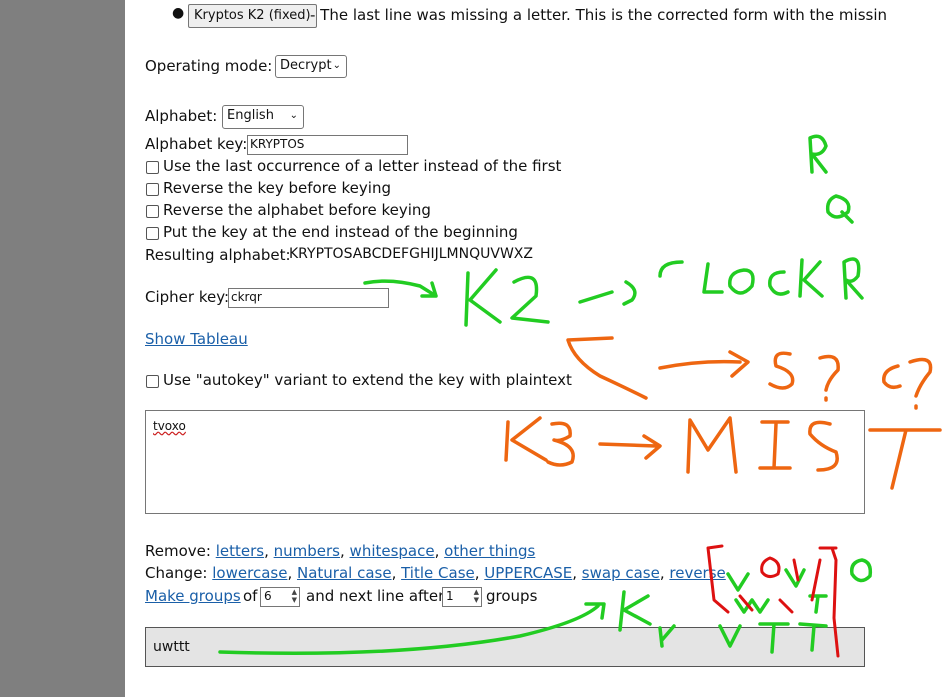  I want to click on green-letter-q, so click(839, 209).